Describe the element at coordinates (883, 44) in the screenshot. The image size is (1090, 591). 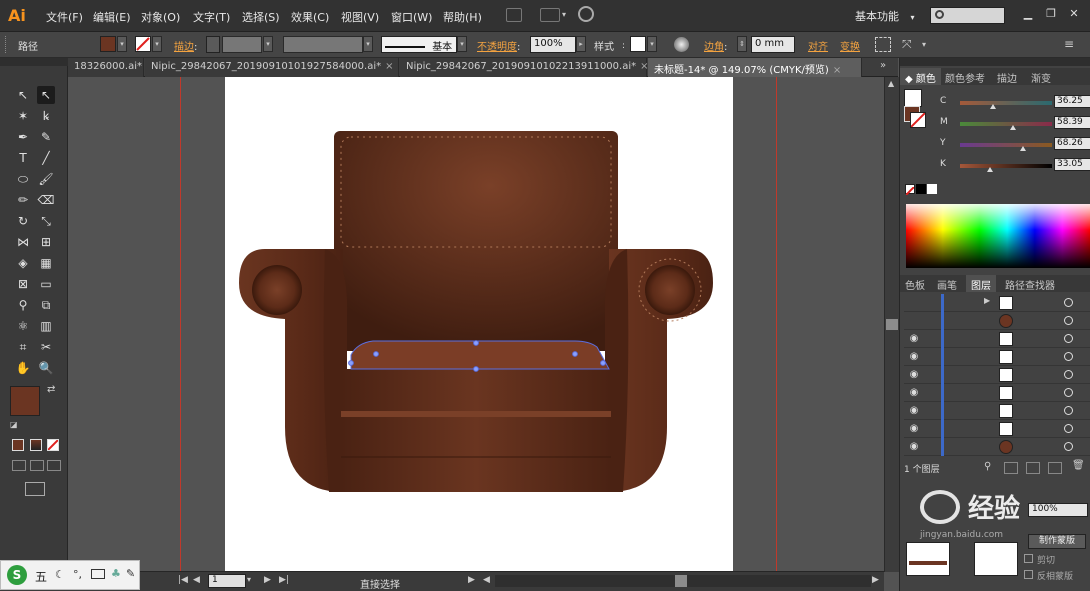
I see `isolate-selected-icon` at that location.